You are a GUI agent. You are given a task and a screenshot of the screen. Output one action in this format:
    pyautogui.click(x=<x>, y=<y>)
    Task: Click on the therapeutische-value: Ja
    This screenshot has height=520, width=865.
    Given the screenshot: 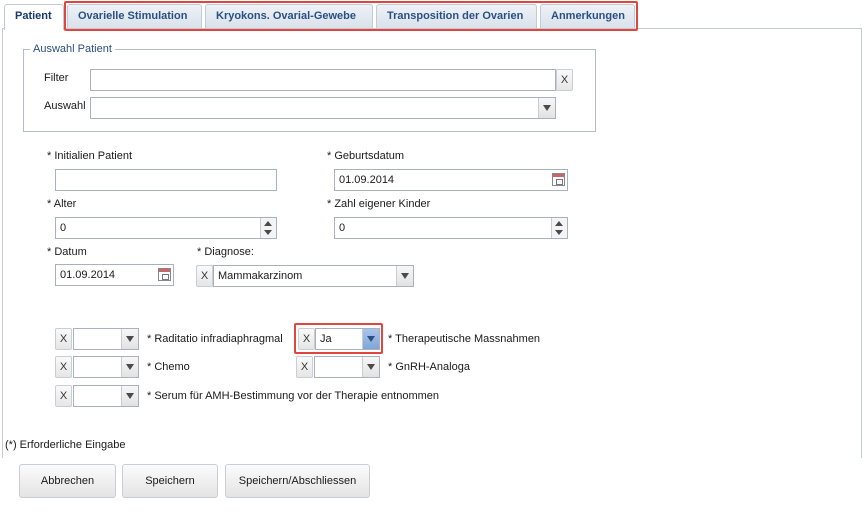 What is the action you would take?
    pyautogui.click(x=326, y=339)
    